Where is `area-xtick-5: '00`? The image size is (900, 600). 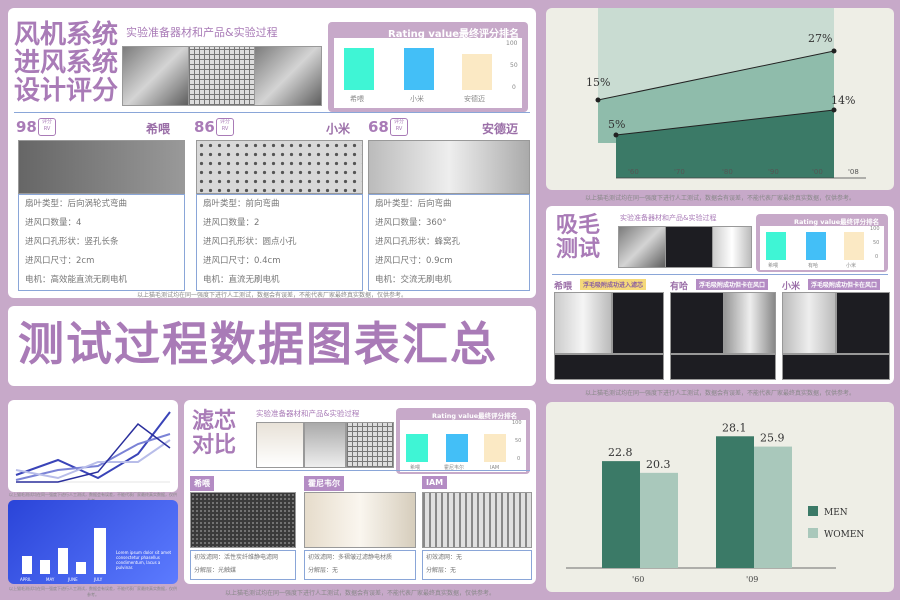
area-xtick-5: '00 is located at coordinates (817, 172).